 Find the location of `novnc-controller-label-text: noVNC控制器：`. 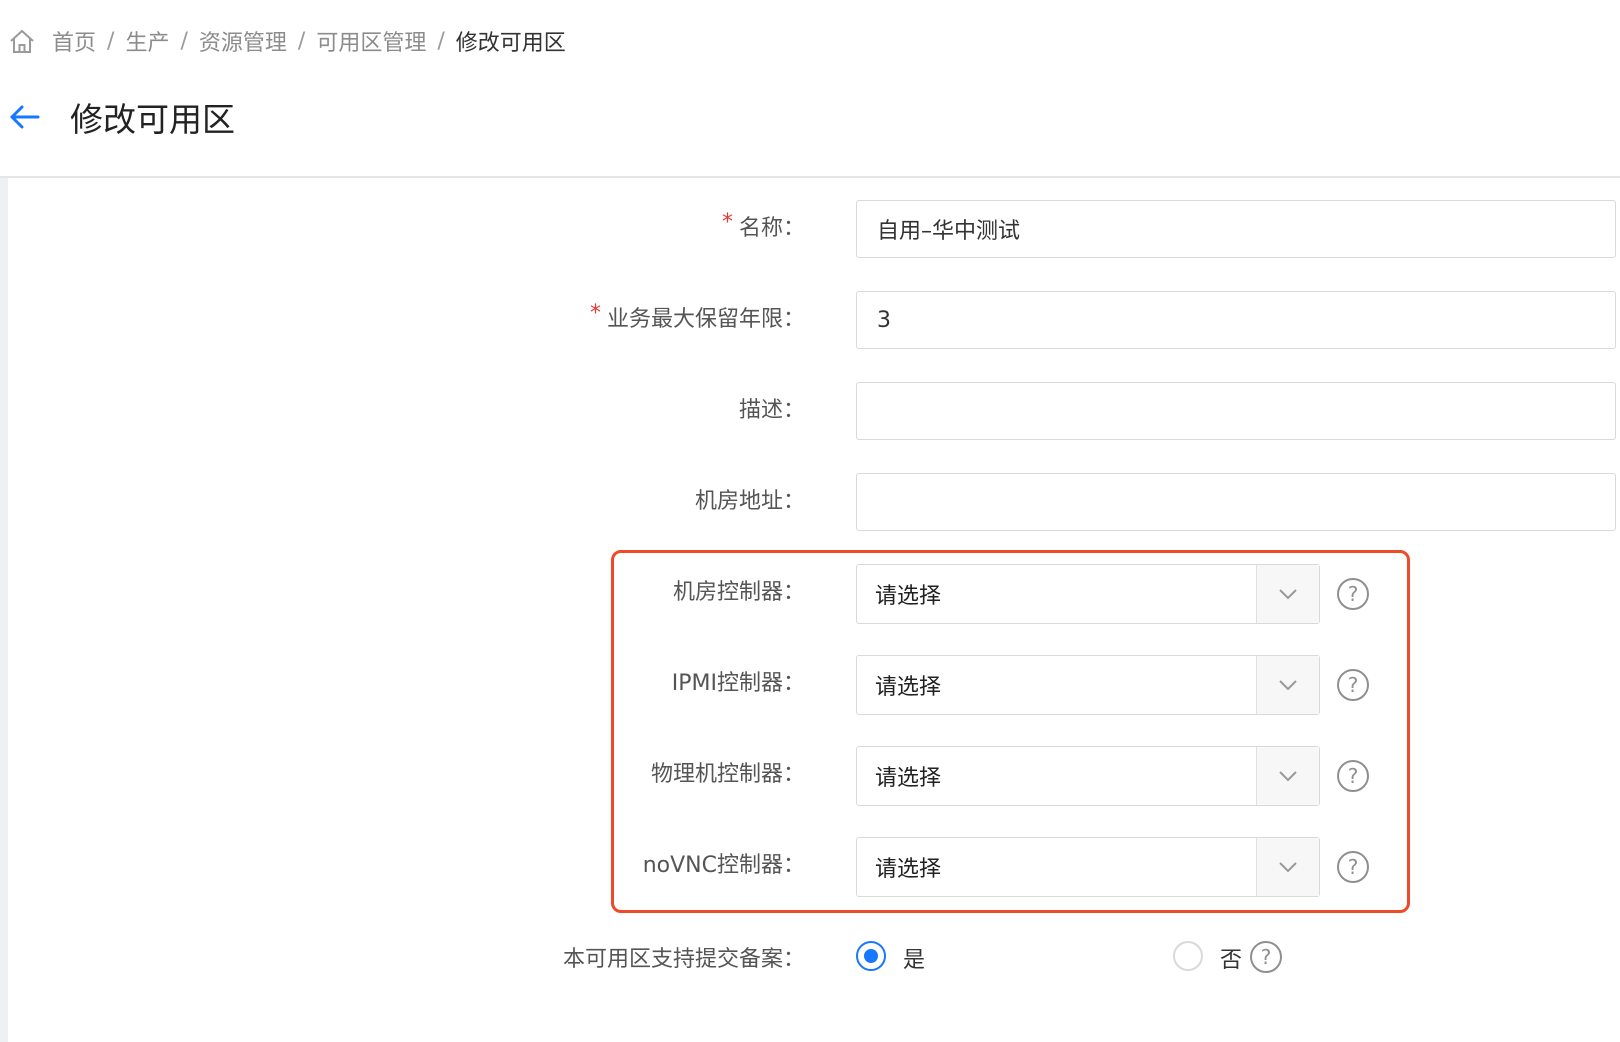

novnc-controller-label-text: noVNC控制器： is located at coordinates (723, 865).